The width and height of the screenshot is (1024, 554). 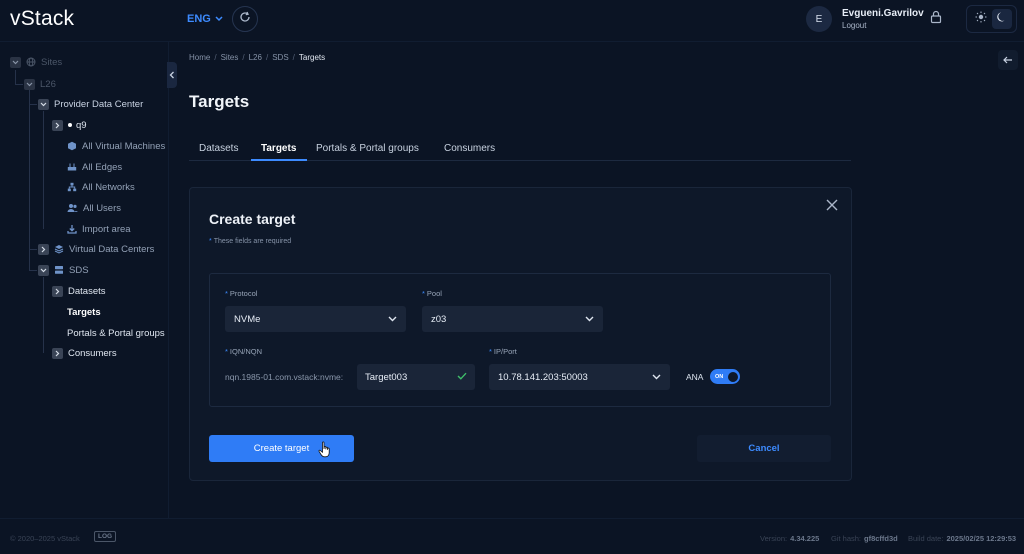 I want to click on cube-icon, so click(x=72, y=146).